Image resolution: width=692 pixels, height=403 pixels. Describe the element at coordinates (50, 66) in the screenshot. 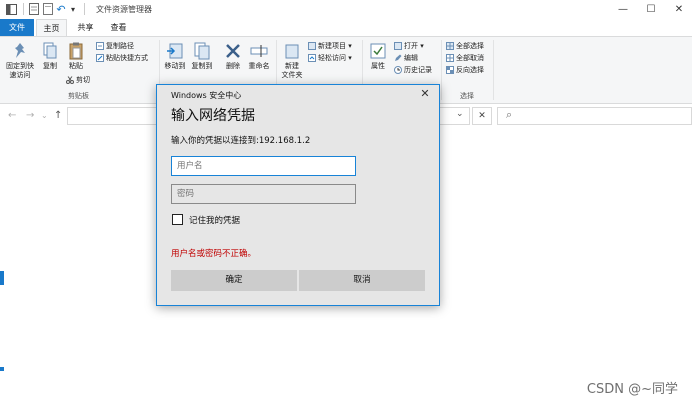

I see `copy-label: 复制` at that location.